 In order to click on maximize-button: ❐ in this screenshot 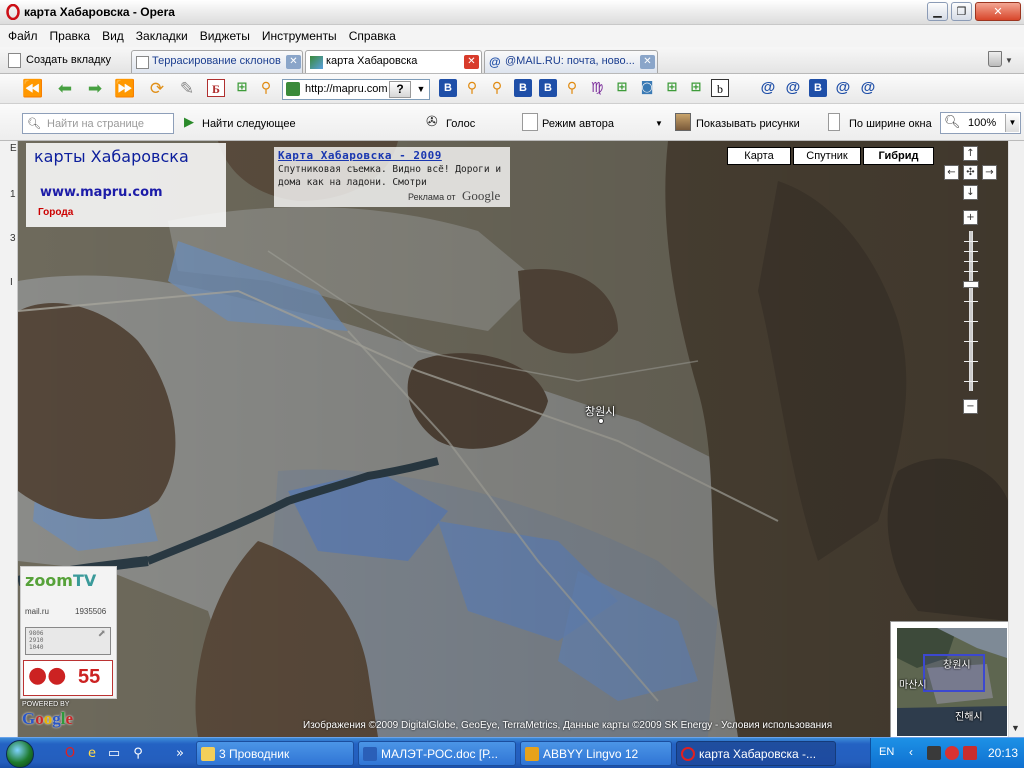, I will do `click(961, 11)`.